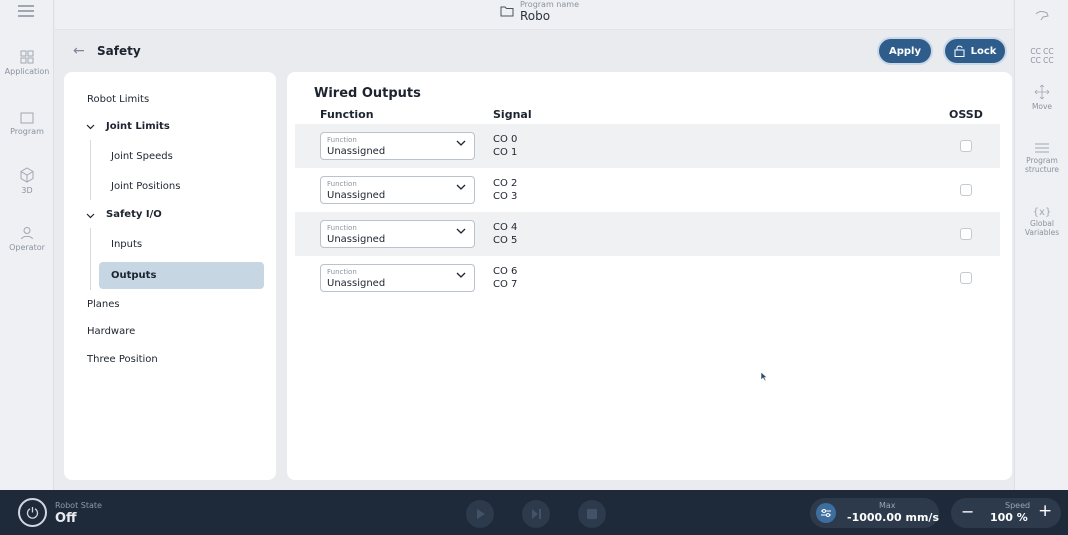  I want to click on program-name-value: Robo, so click(535, 16).